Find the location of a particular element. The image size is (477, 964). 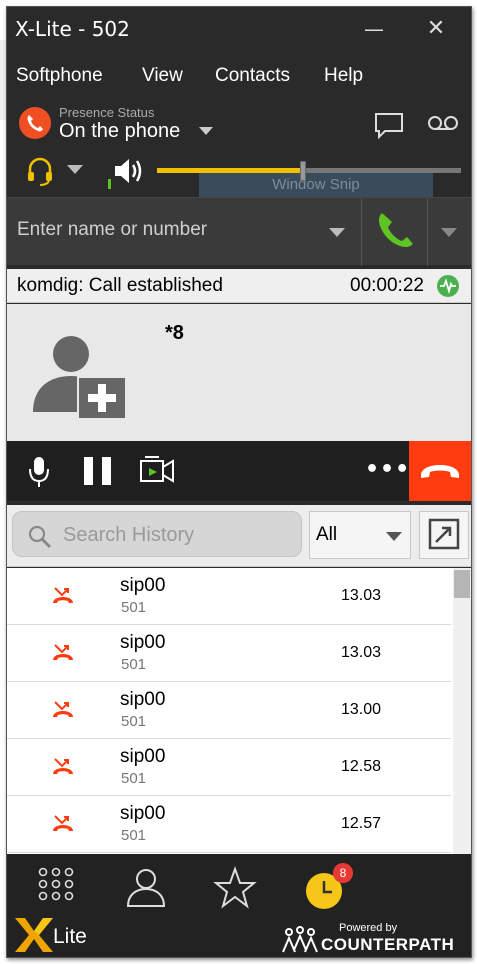

call-status-bar: komdig: Call established 00:00:22 is located at coordinates (239, 286).